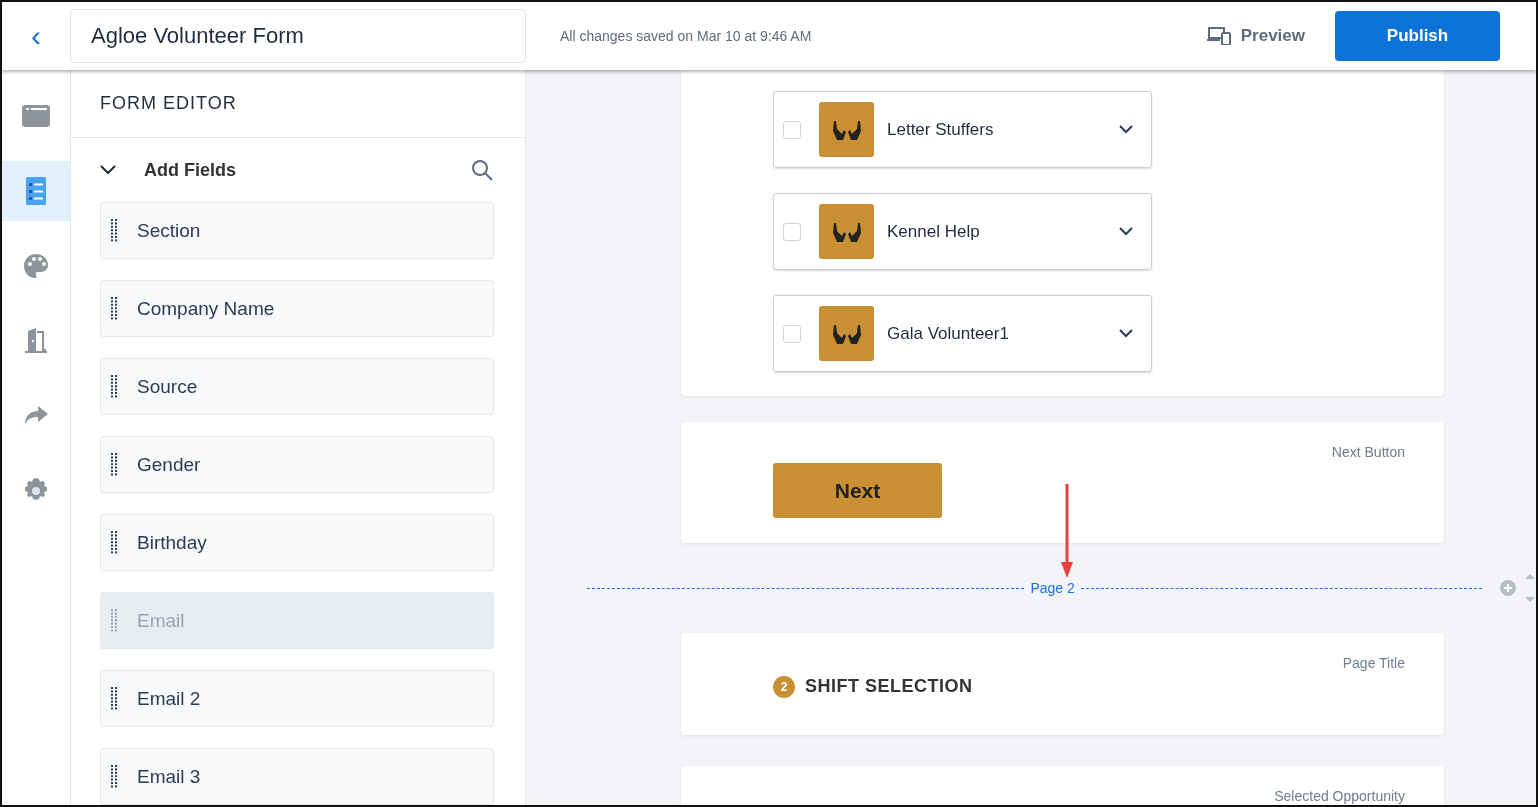 The image size is (1538, 807). I want to click on opportunity-name: Kennel Help, so click(934, 231).